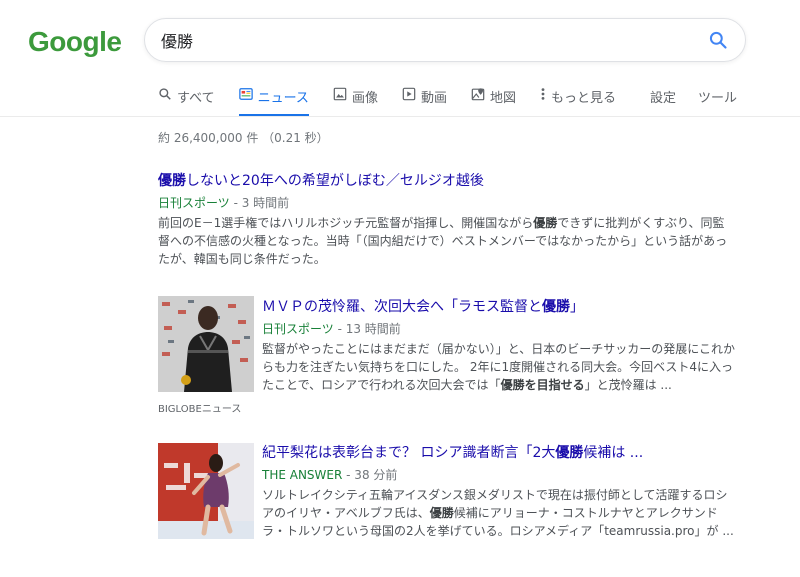  Describe the element at coordinates (583, 98) in the screenshot. I see `tab-label: もっと見る` at that location.